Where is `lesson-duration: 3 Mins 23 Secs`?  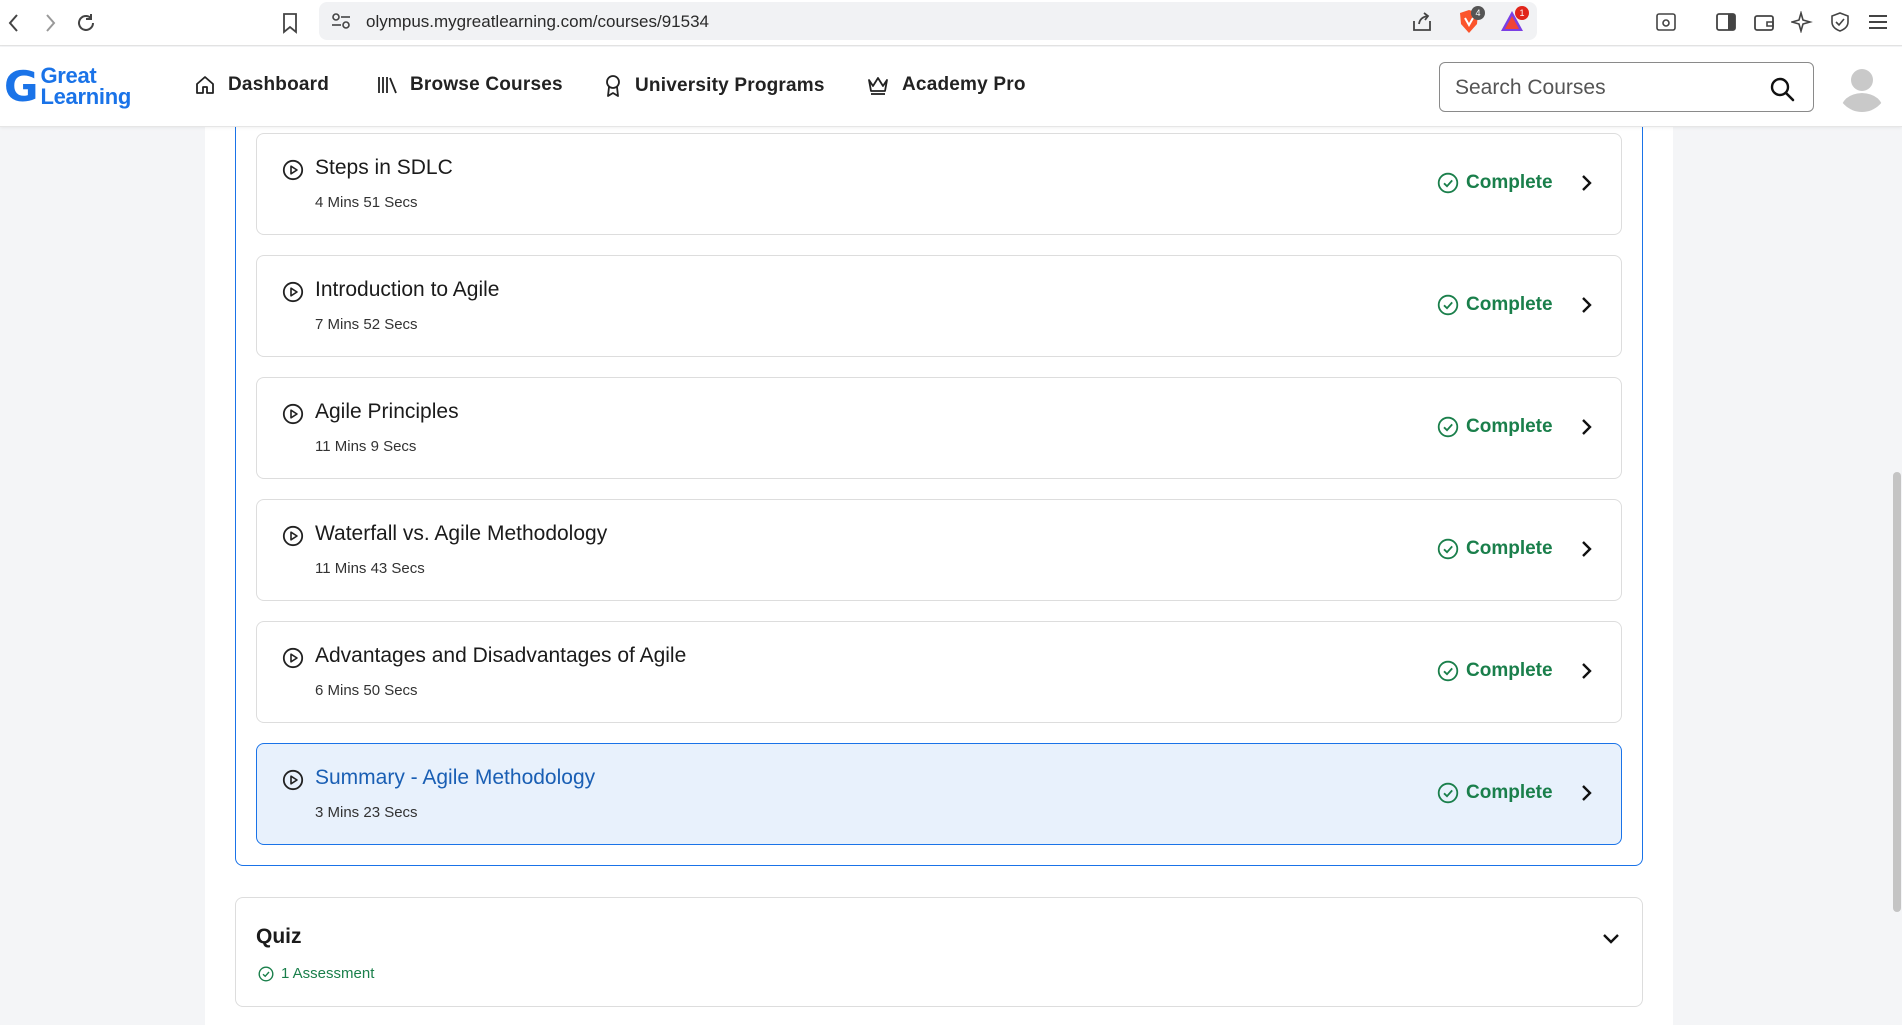
lesson-duration: 3 Mins 23 Secs is located at coordinates (366, 812).